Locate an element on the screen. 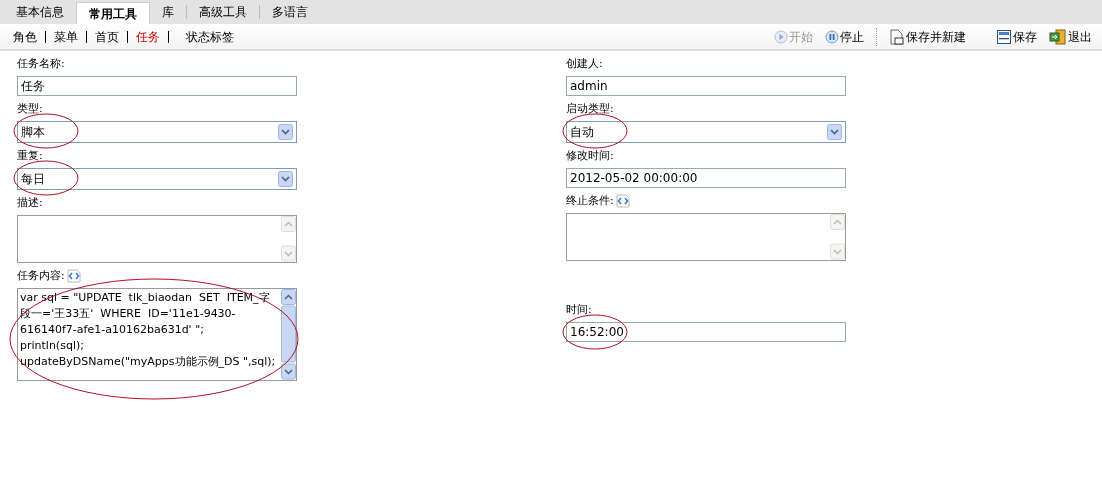  play-icon is located at coordinates (781, 36).